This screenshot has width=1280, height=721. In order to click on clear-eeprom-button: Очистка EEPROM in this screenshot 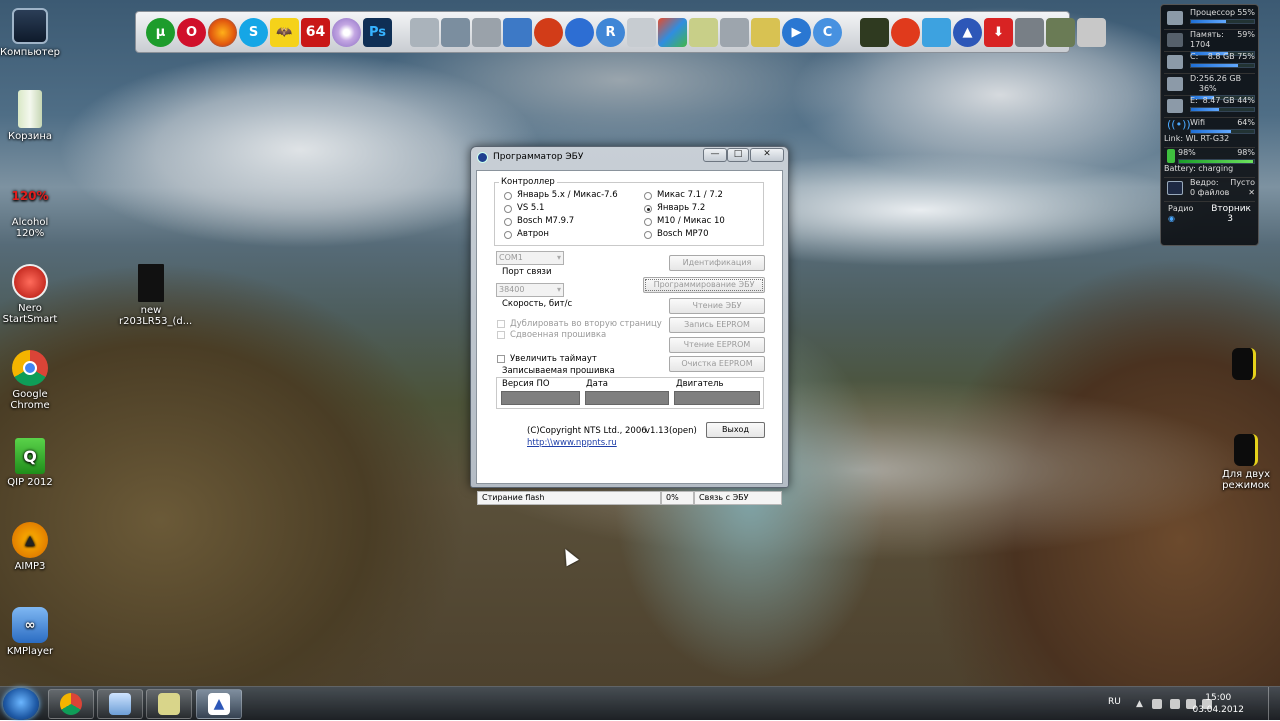, I will do `click(717, 364)`.